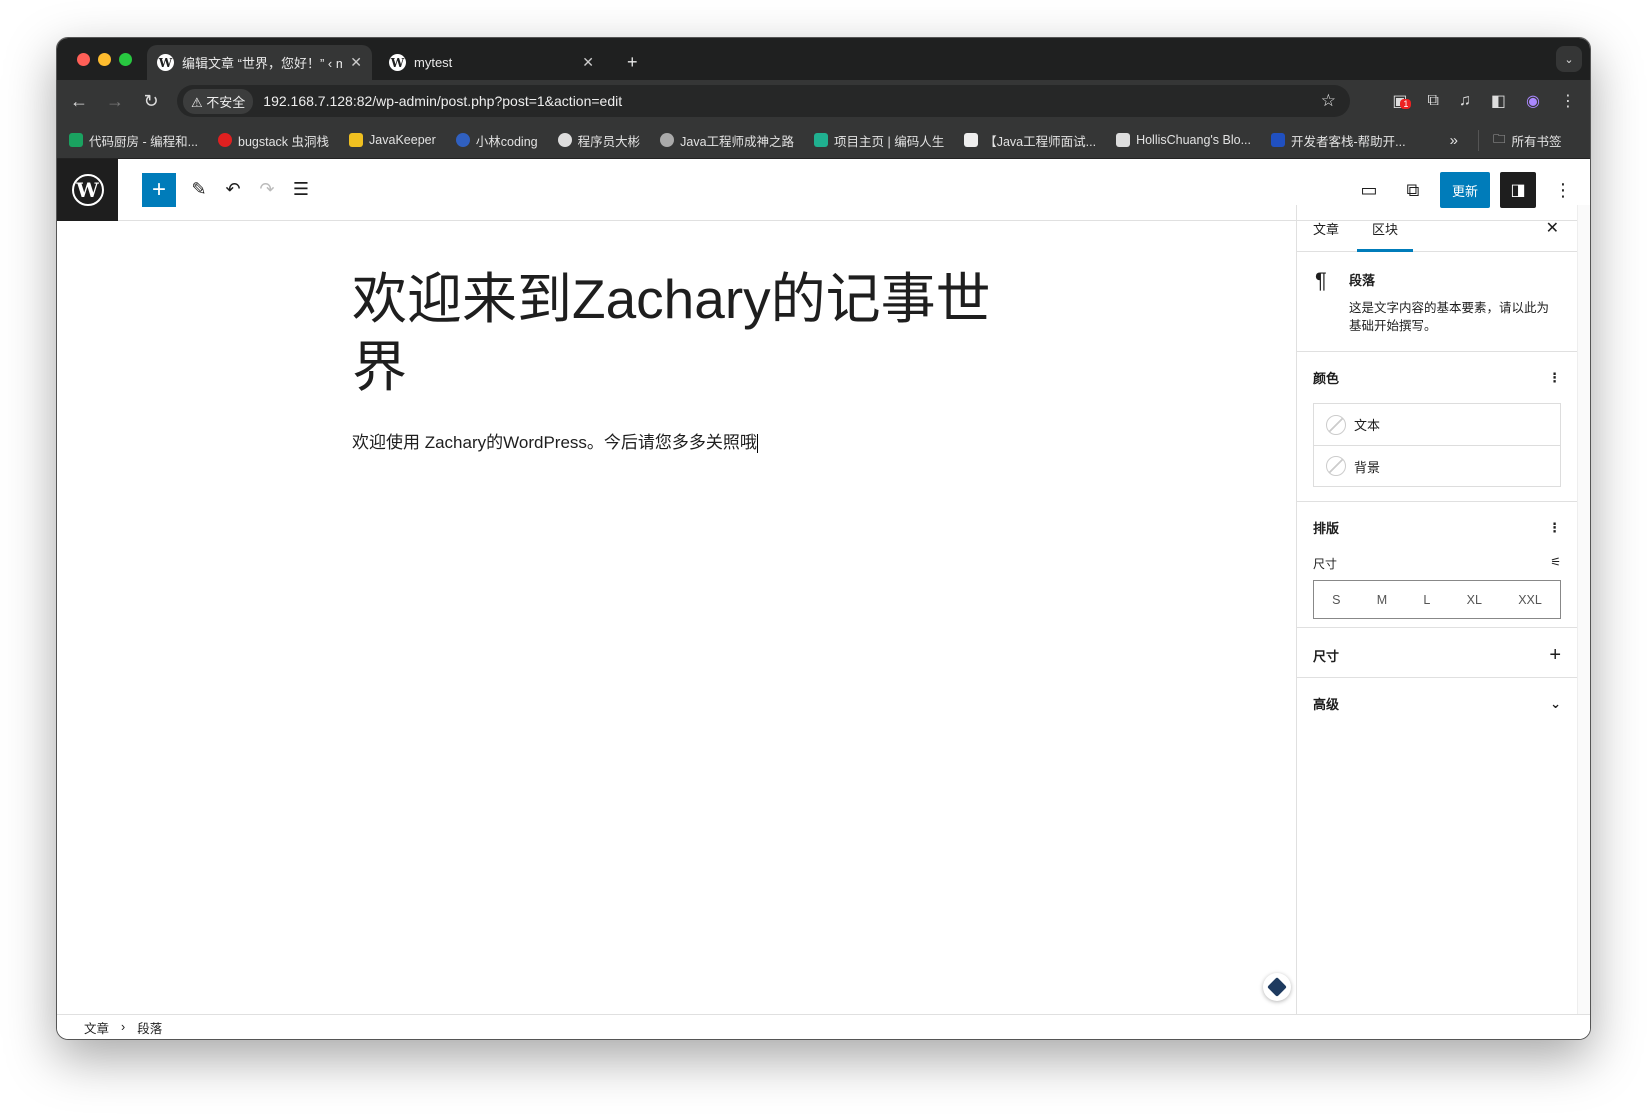 This screenshot has width=1647, height=1114. What do you see at coordinates (1437, 653) in the screenshot?
I see `dimensions-panel: 尺寸 +` at bounding box center [1437, 653].